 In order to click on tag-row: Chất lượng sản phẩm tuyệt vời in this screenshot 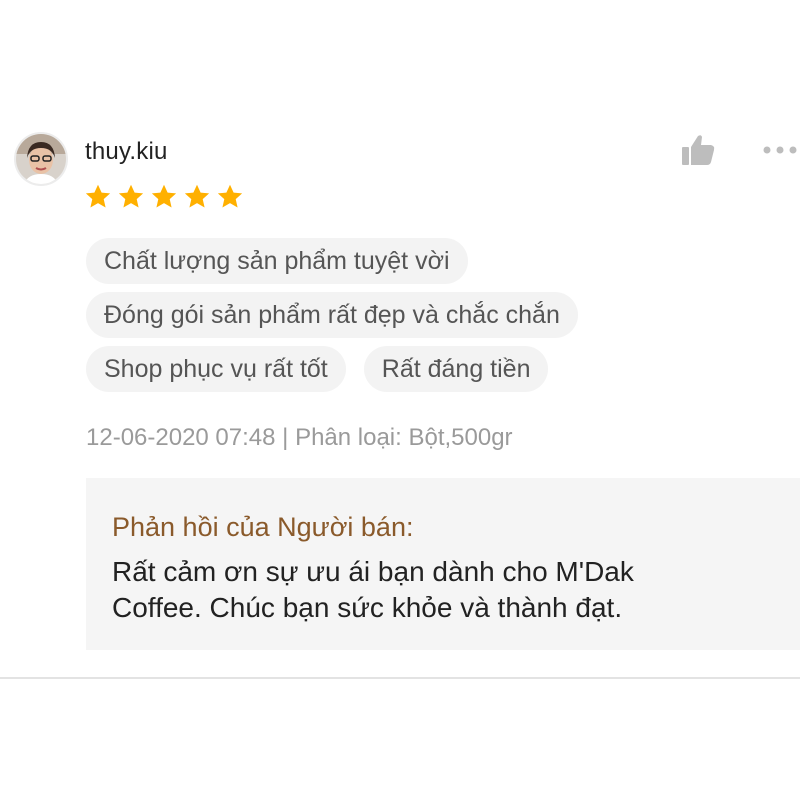, I will do `click(436, 261)`.